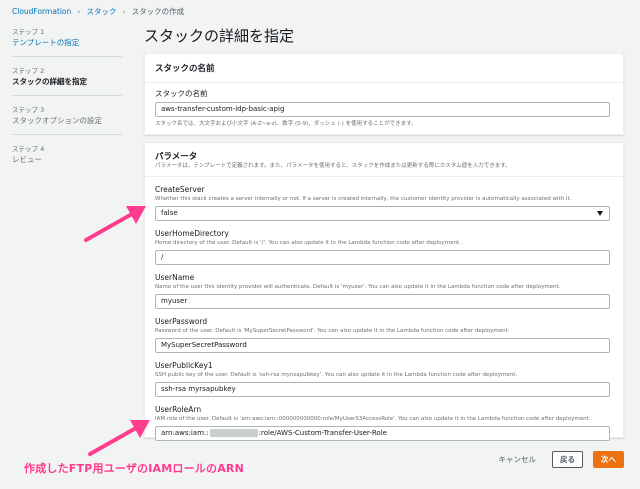  I want to click on step-number: ステップ 2, so click(28, 71).